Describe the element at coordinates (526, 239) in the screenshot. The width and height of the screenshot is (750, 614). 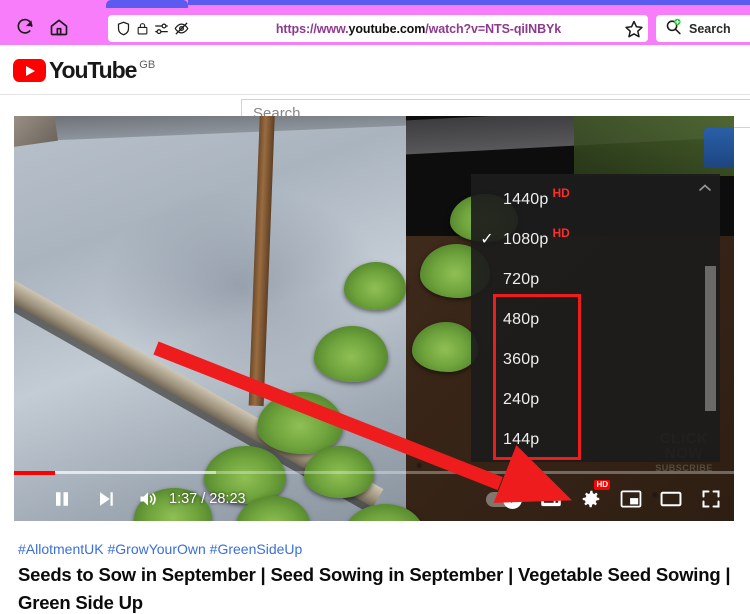
I see `quality-option-label: 1080p` at that location.